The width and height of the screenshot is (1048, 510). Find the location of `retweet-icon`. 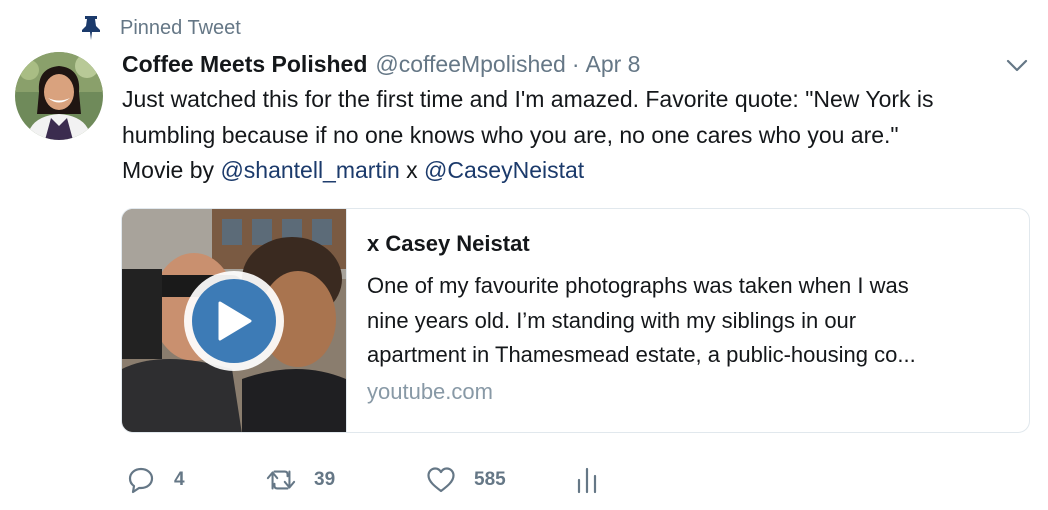

retweet-icon is located at coordinates (281, 480).